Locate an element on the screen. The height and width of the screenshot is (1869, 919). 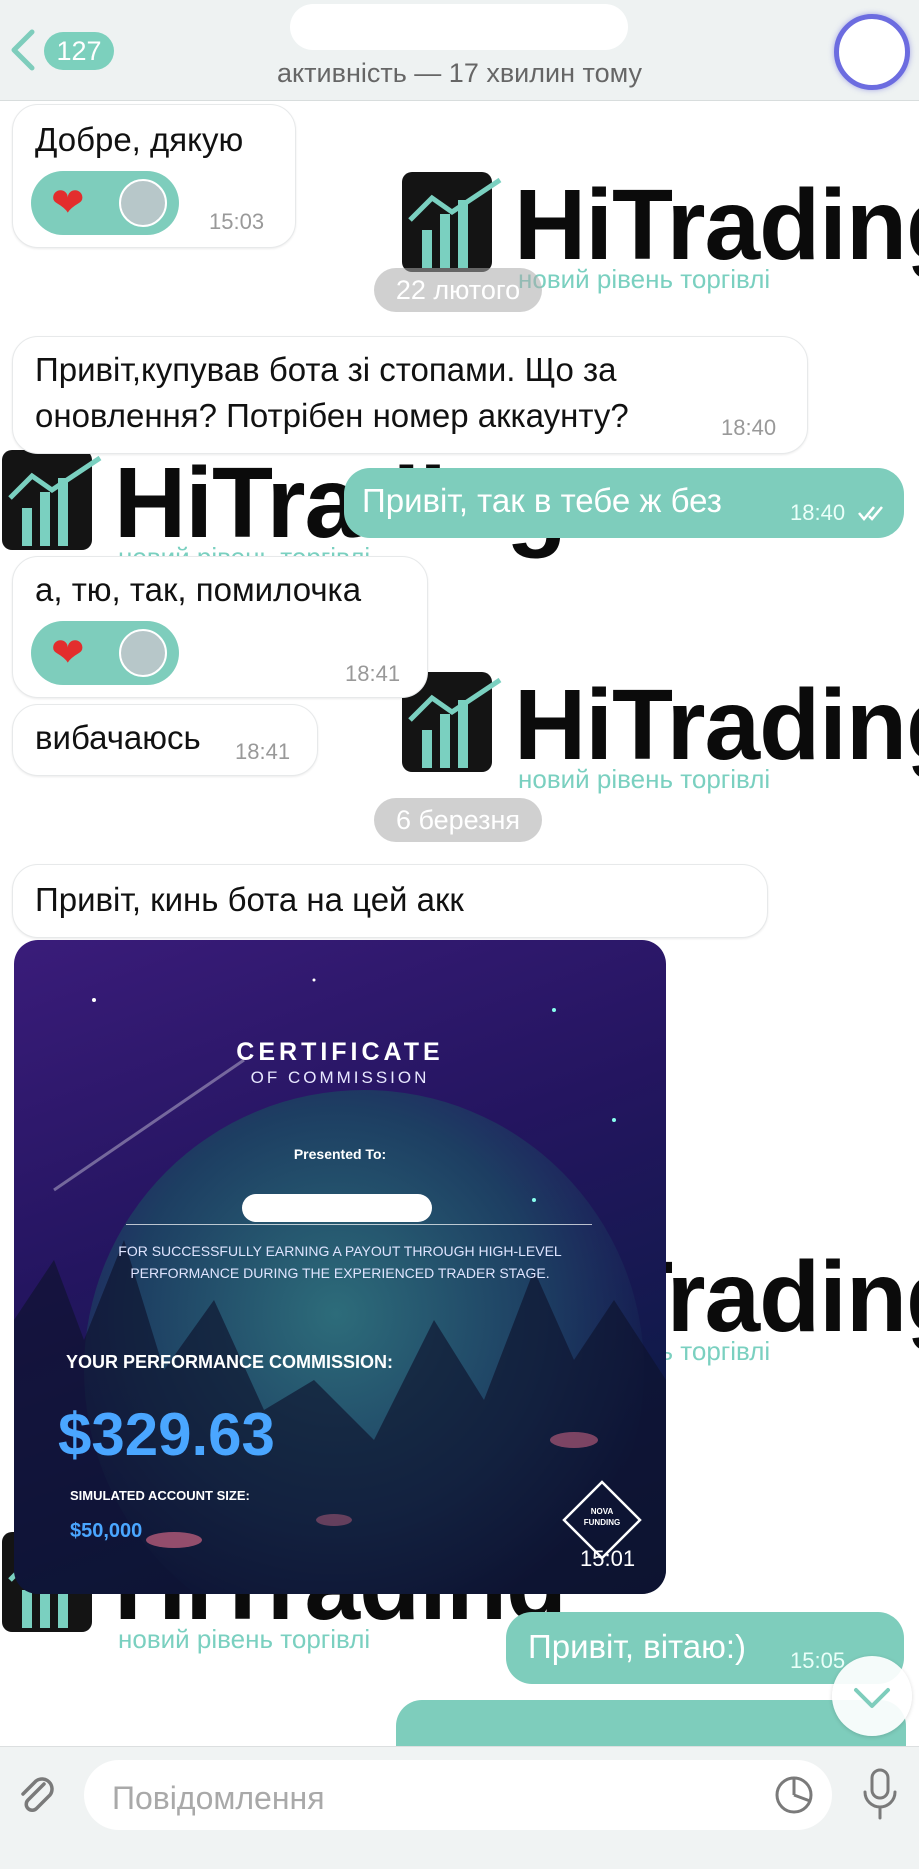
incoming-message: Добре, дякую ❤ 15:03 is located at coordinates (154, 176).